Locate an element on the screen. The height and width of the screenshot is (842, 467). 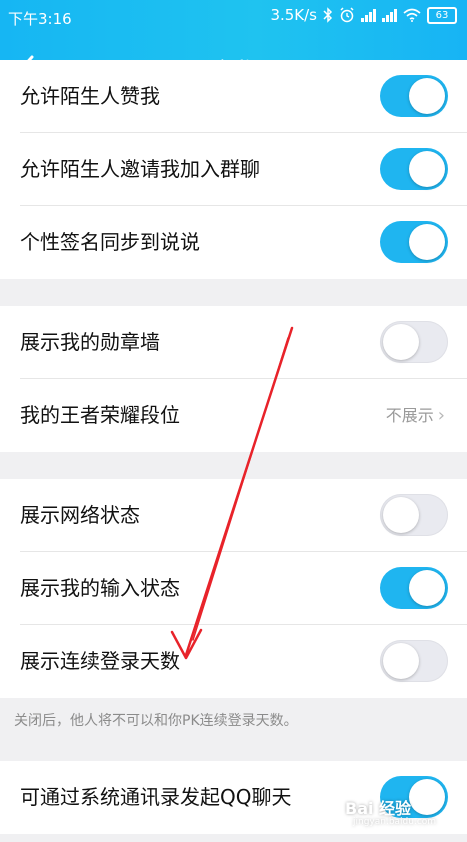
setting-row-allow-stranger-group-invite: 允许陌生人邀请我加入群聊 is located at coordinates (233, 169).